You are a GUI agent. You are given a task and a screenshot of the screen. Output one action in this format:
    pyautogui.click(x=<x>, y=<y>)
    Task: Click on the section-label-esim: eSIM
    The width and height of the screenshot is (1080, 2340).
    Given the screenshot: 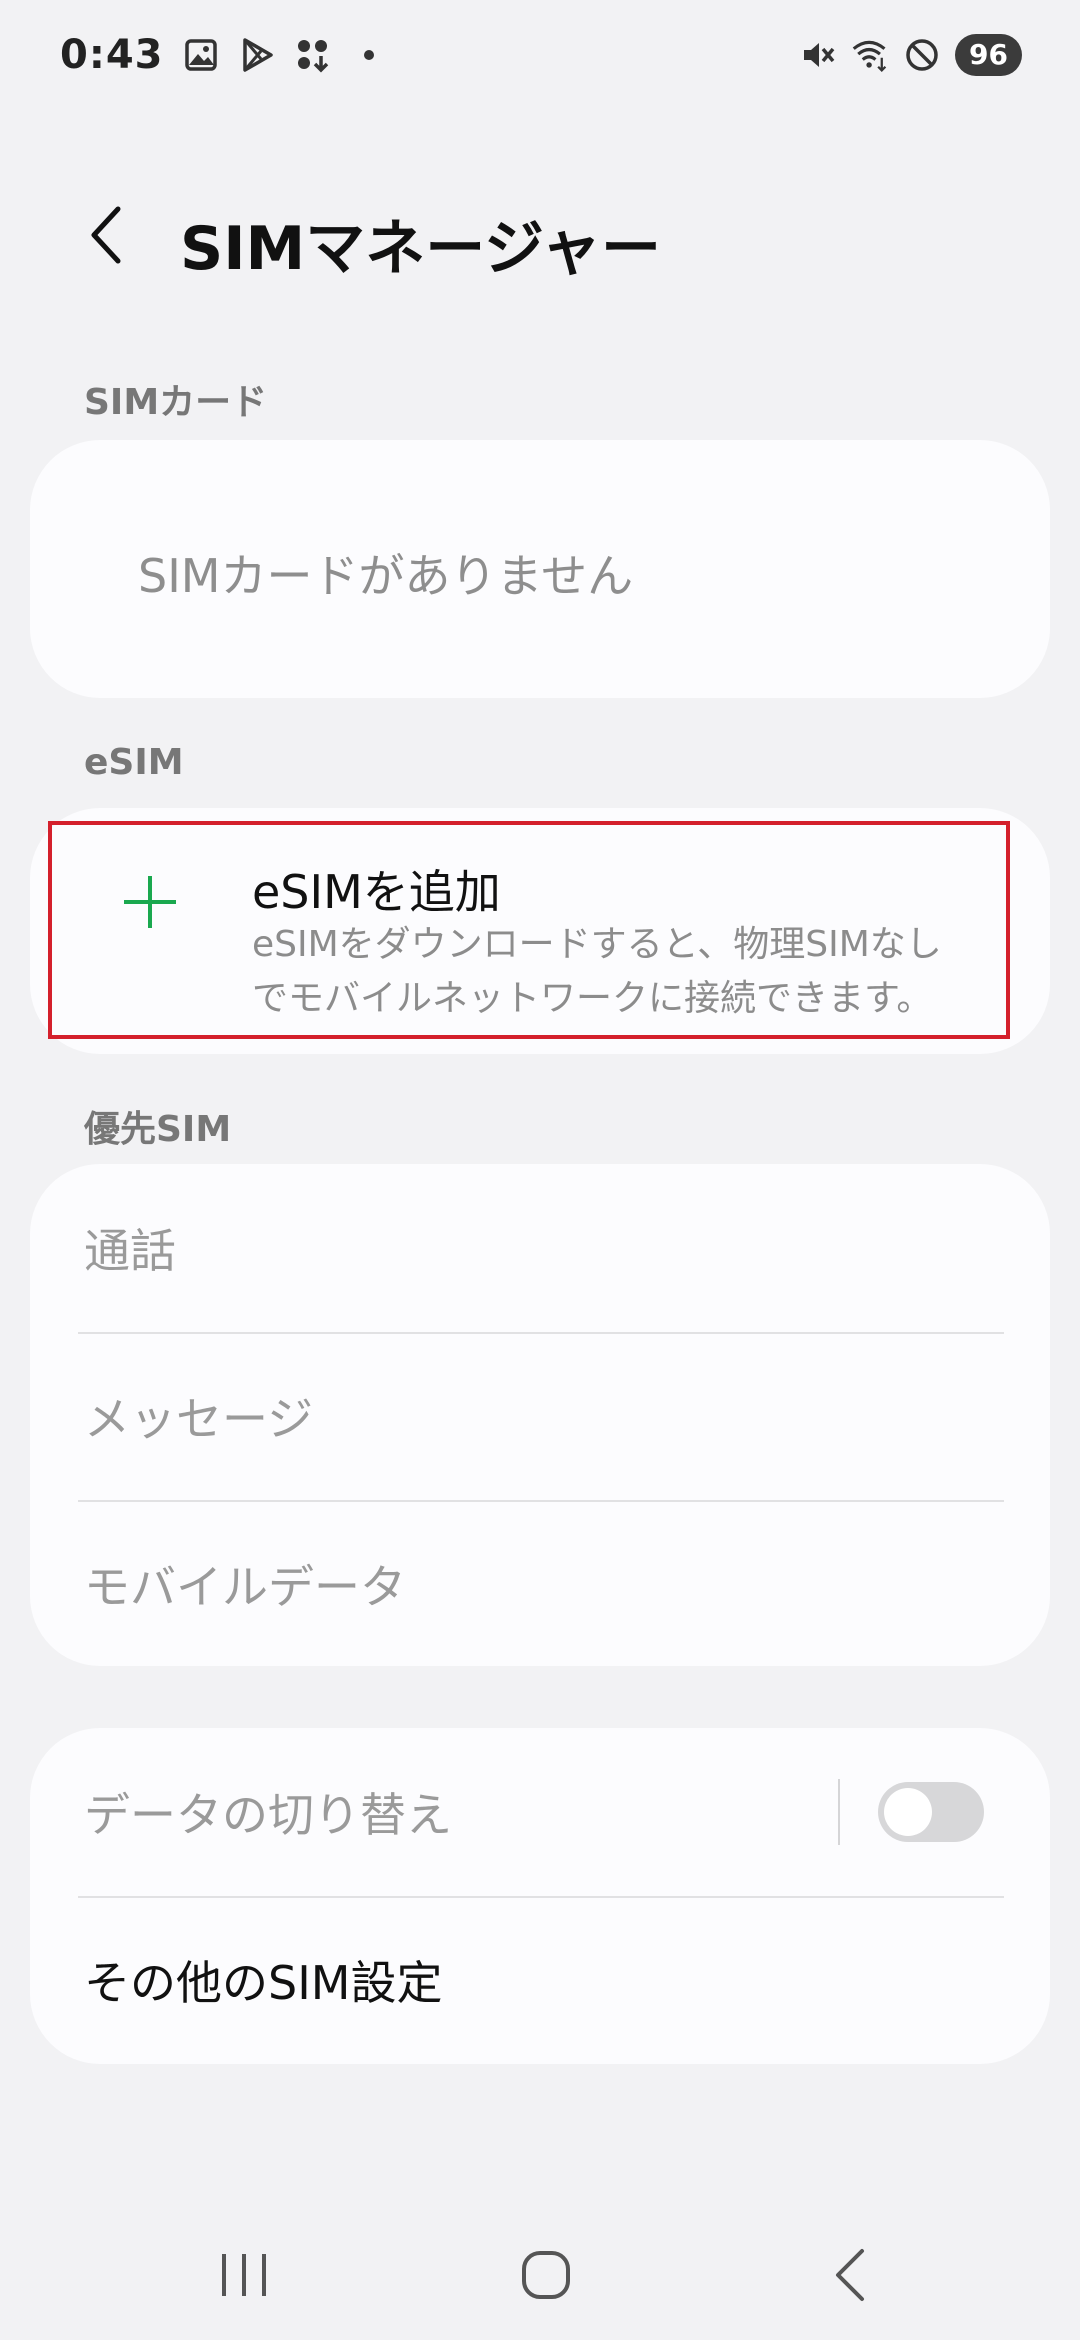 What is the action you would take?
    pyautogui.click(x=134, y=762)
    